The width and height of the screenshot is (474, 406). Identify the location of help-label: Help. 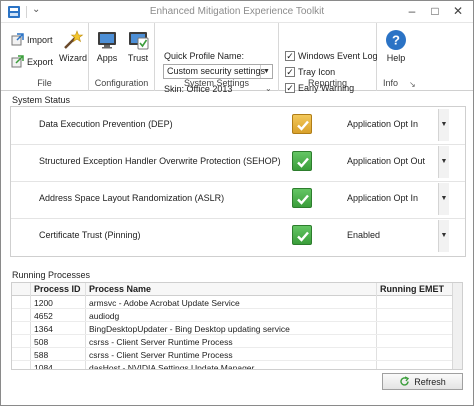
(396, 58).